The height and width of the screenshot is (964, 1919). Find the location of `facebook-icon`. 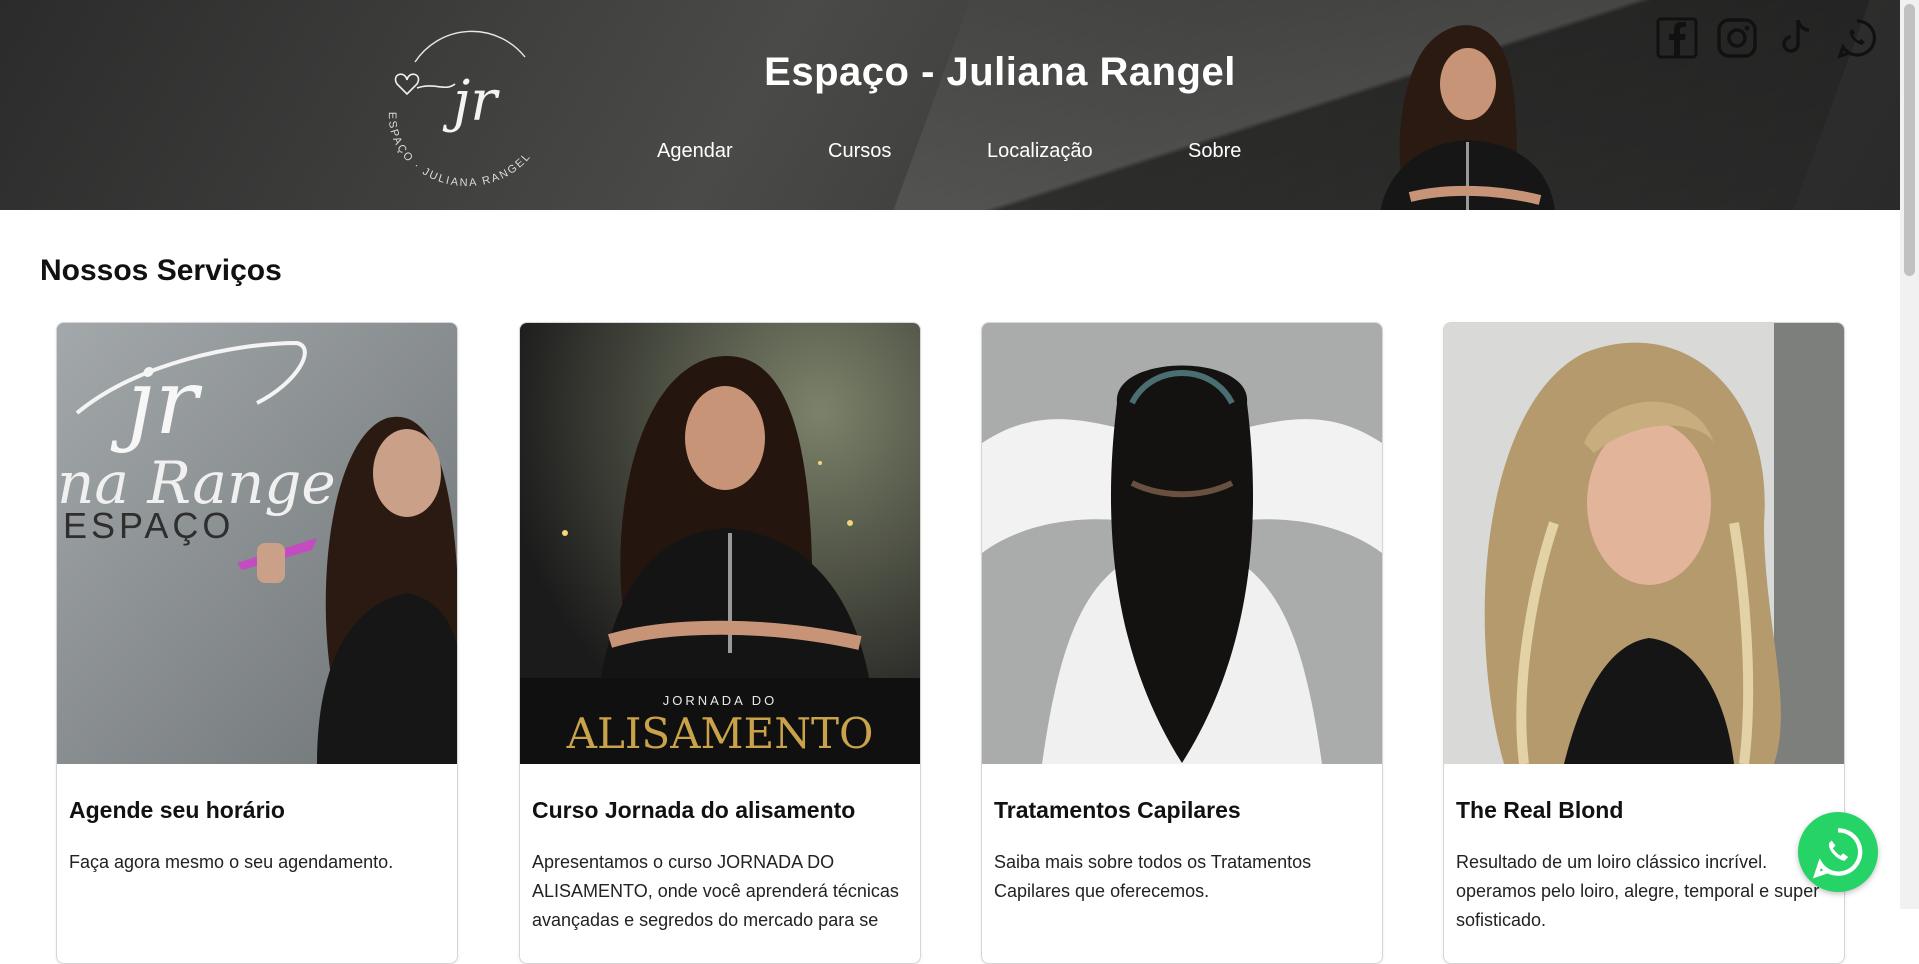

facebook-icon is located at coordinates (1677, 38).